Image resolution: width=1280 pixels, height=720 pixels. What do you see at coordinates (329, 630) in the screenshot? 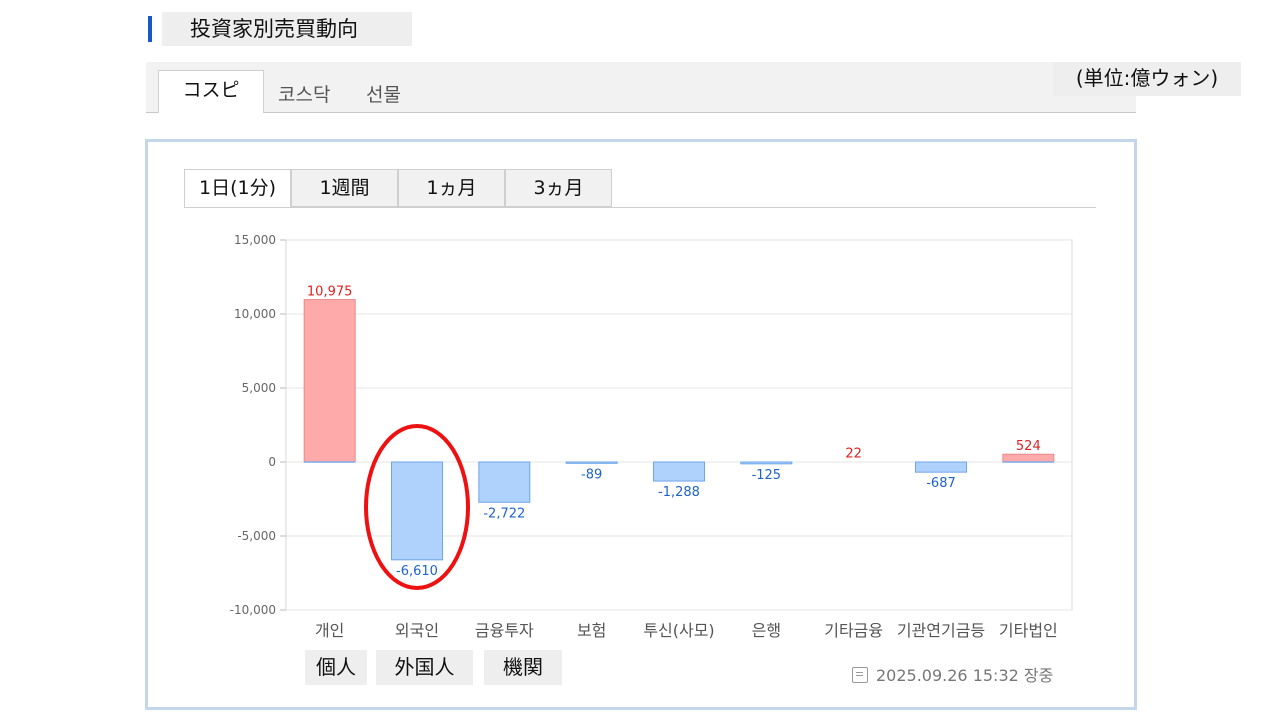
I see `category-label: 개인` at bounding box center [329, 630].